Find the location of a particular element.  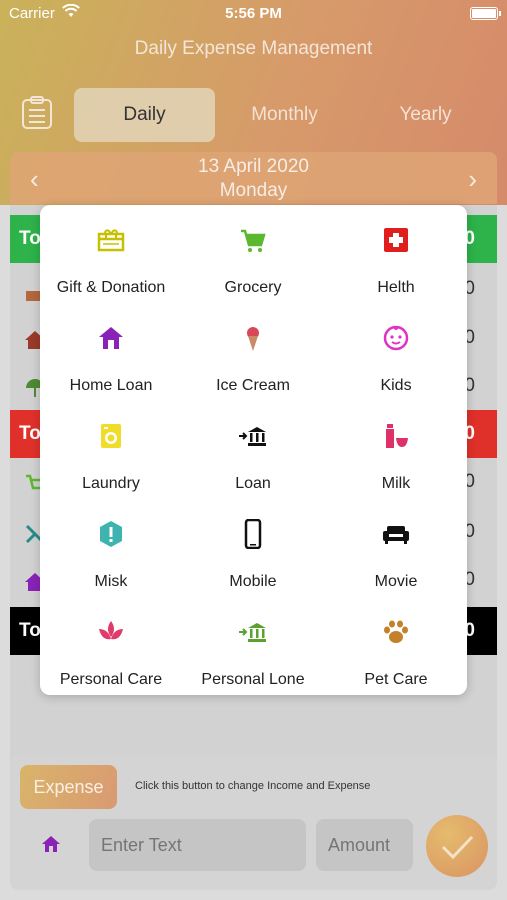

gift-icon is located at coordinates (111, 240).